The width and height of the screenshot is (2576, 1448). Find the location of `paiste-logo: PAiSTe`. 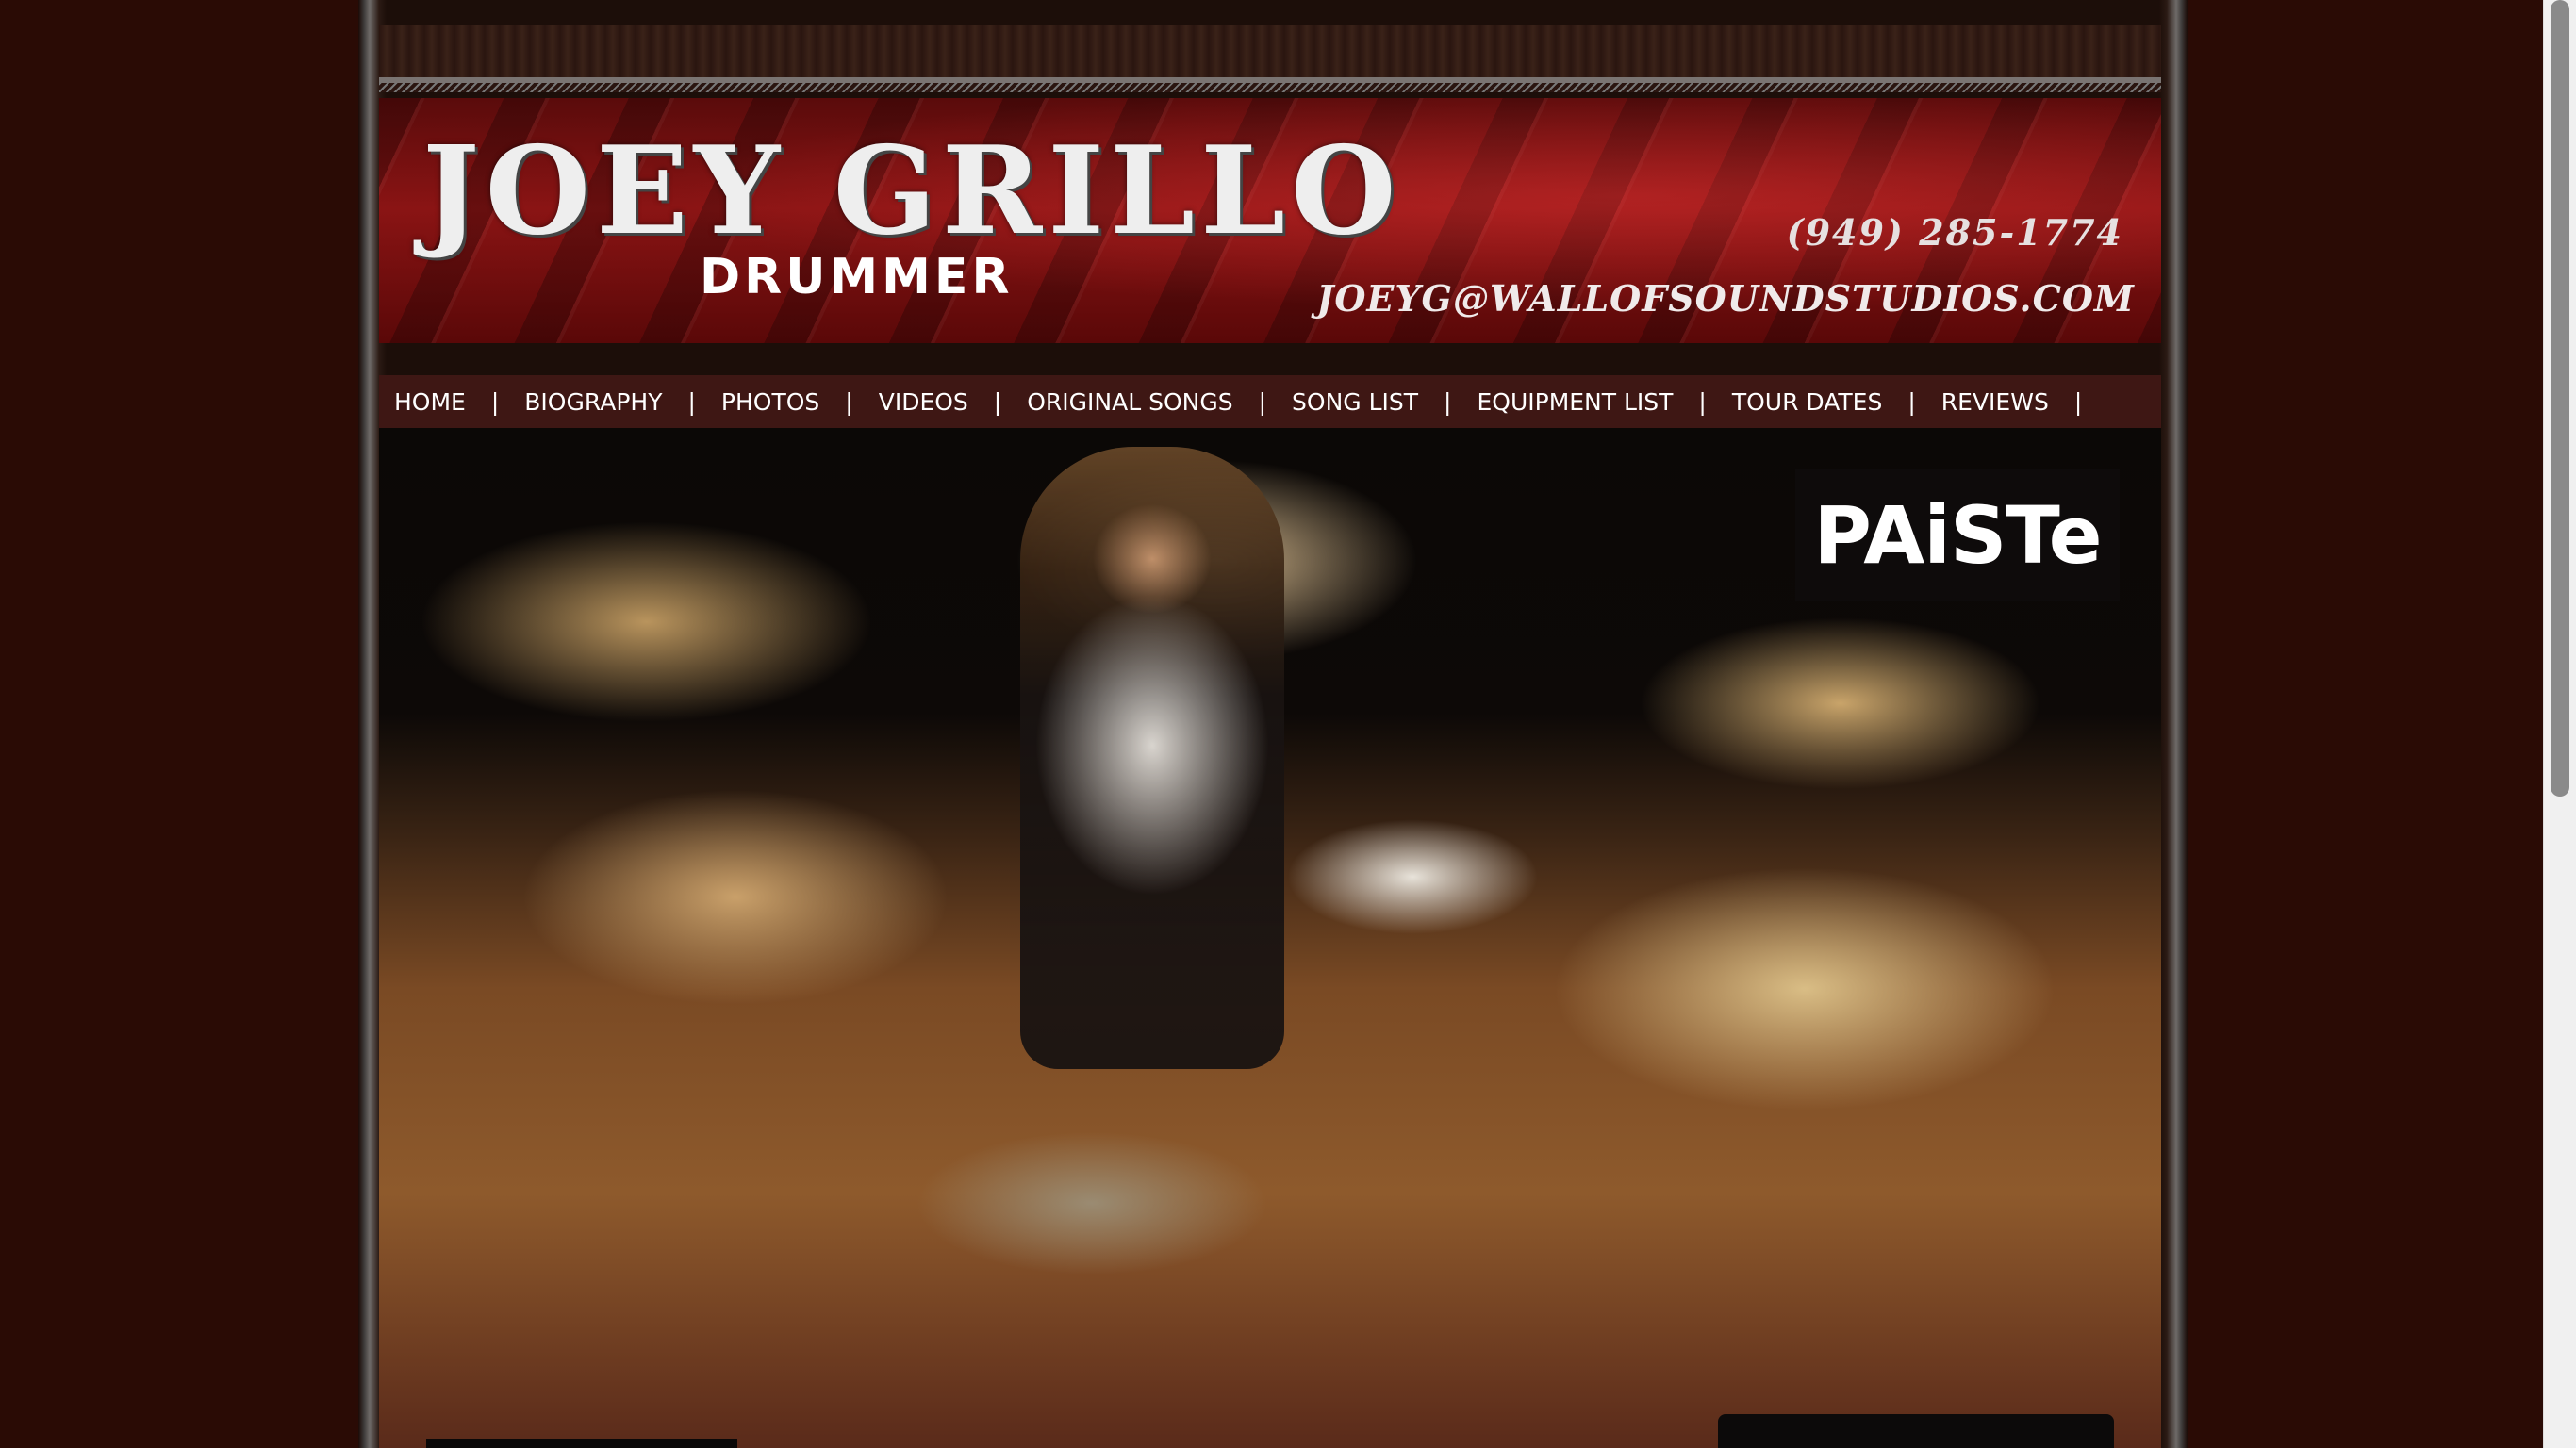

paiste-logo: PAiSTe is located at coordinates (1957, 535).